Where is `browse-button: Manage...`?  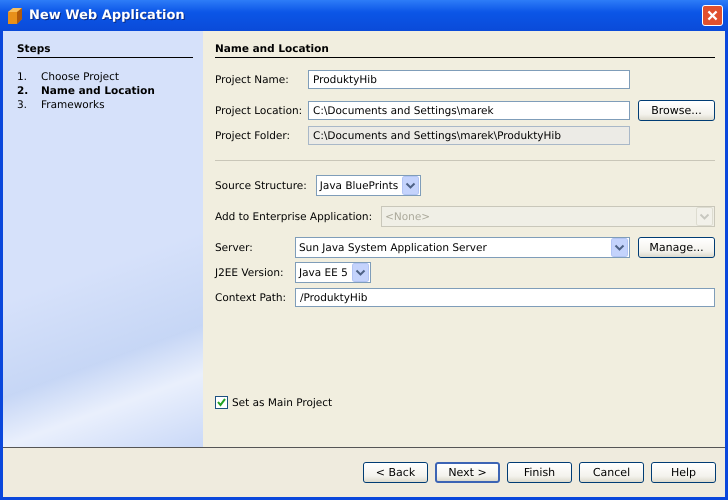
browse-button: Manage... is located at coordinates (676, 247).